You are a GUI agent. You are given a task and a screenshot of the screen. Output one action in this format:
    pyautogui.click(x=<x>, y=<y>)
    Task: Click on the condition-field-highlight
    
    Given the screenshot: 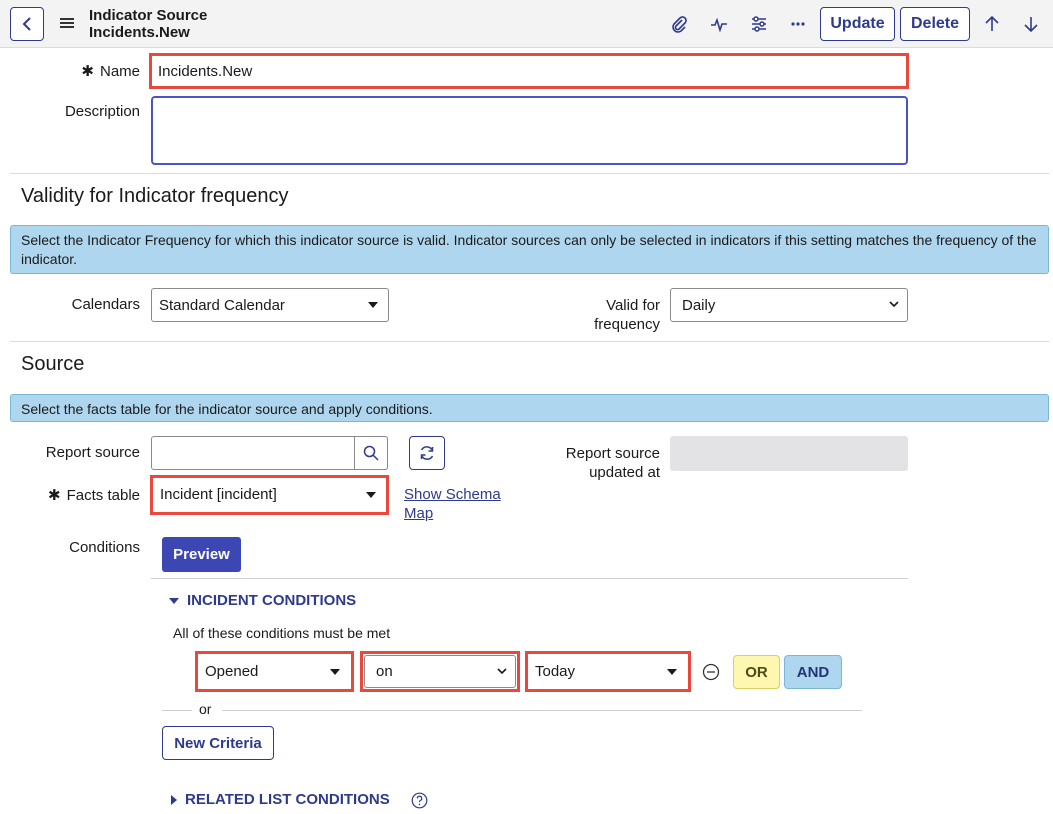 What is the action you would take?
    pyautogui.click(x=274, y=671)
    